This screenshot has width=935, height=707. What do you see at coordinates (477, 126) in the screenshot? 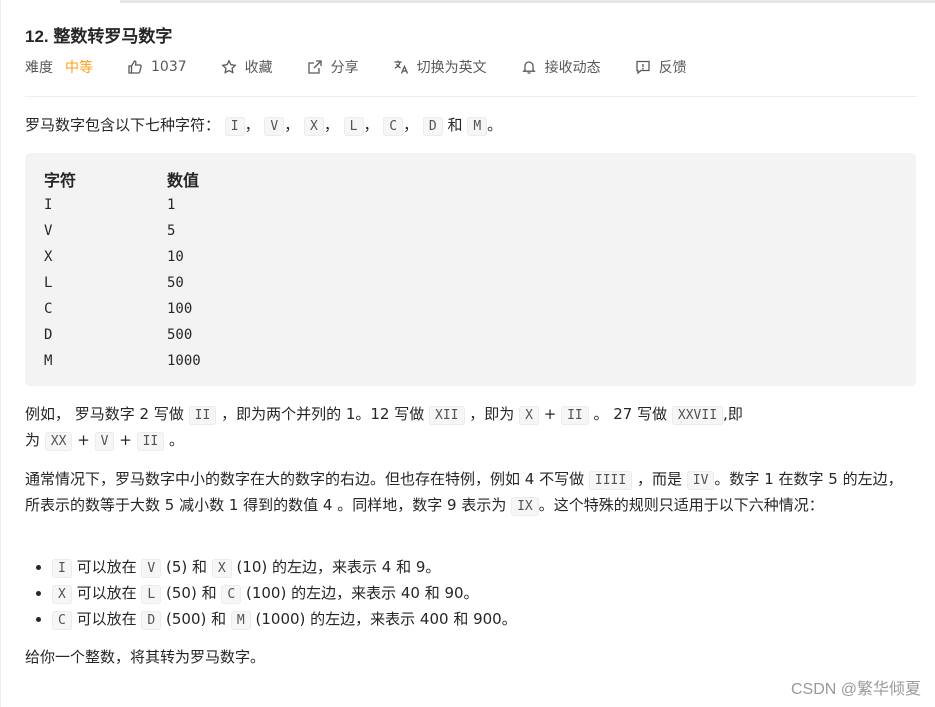
I see `symbol-code: M` at bounding box center [477, 126].